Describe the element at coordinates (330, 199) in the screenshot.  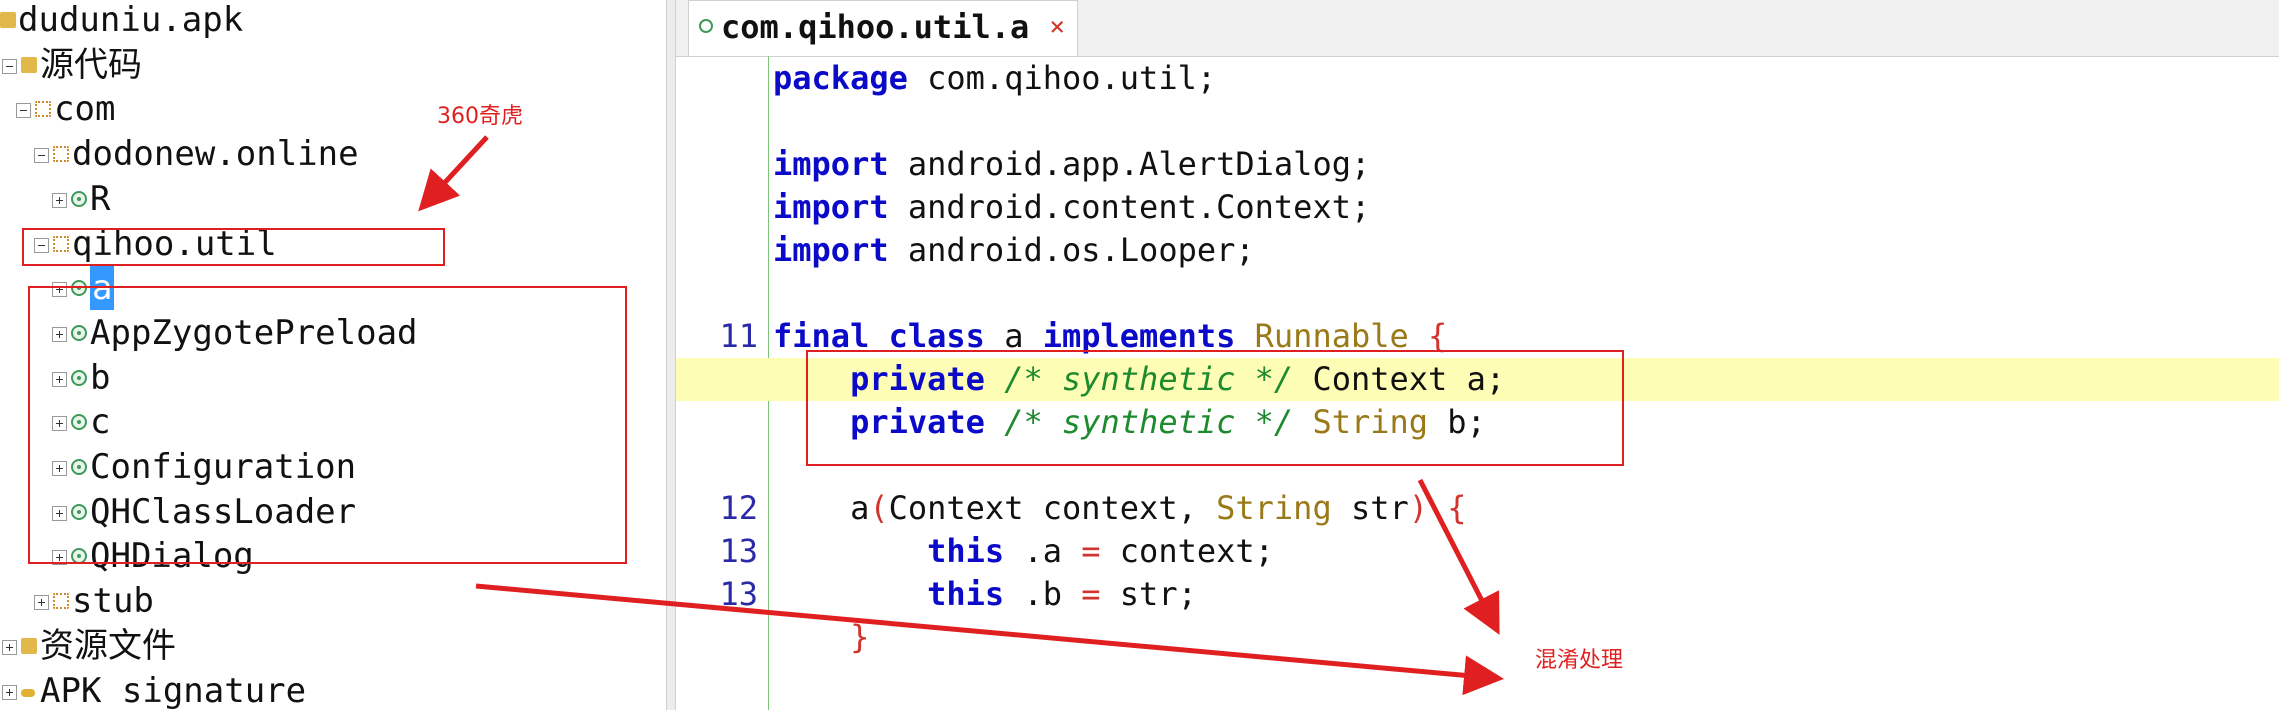
I see `tree-item-r: R` at that location.